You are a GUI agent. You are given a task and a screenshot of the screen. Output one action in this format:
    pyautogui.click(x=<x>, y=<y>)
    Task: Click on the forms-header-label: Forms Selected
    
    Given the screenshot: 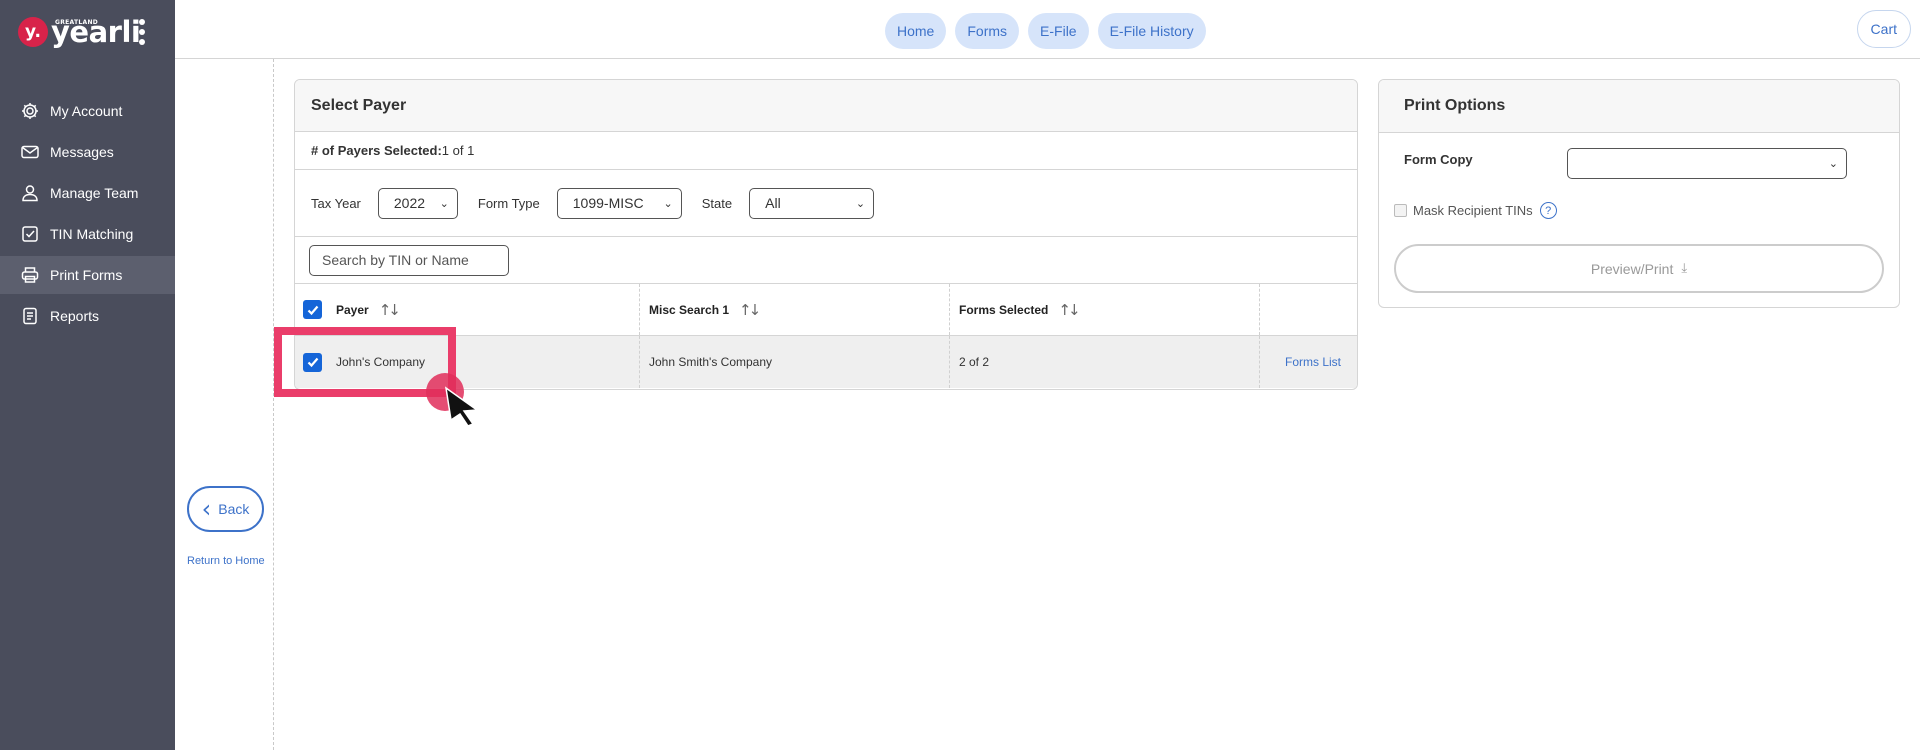 What is the action you would take?
    pyautogui.click(x=1004, y=309)
    